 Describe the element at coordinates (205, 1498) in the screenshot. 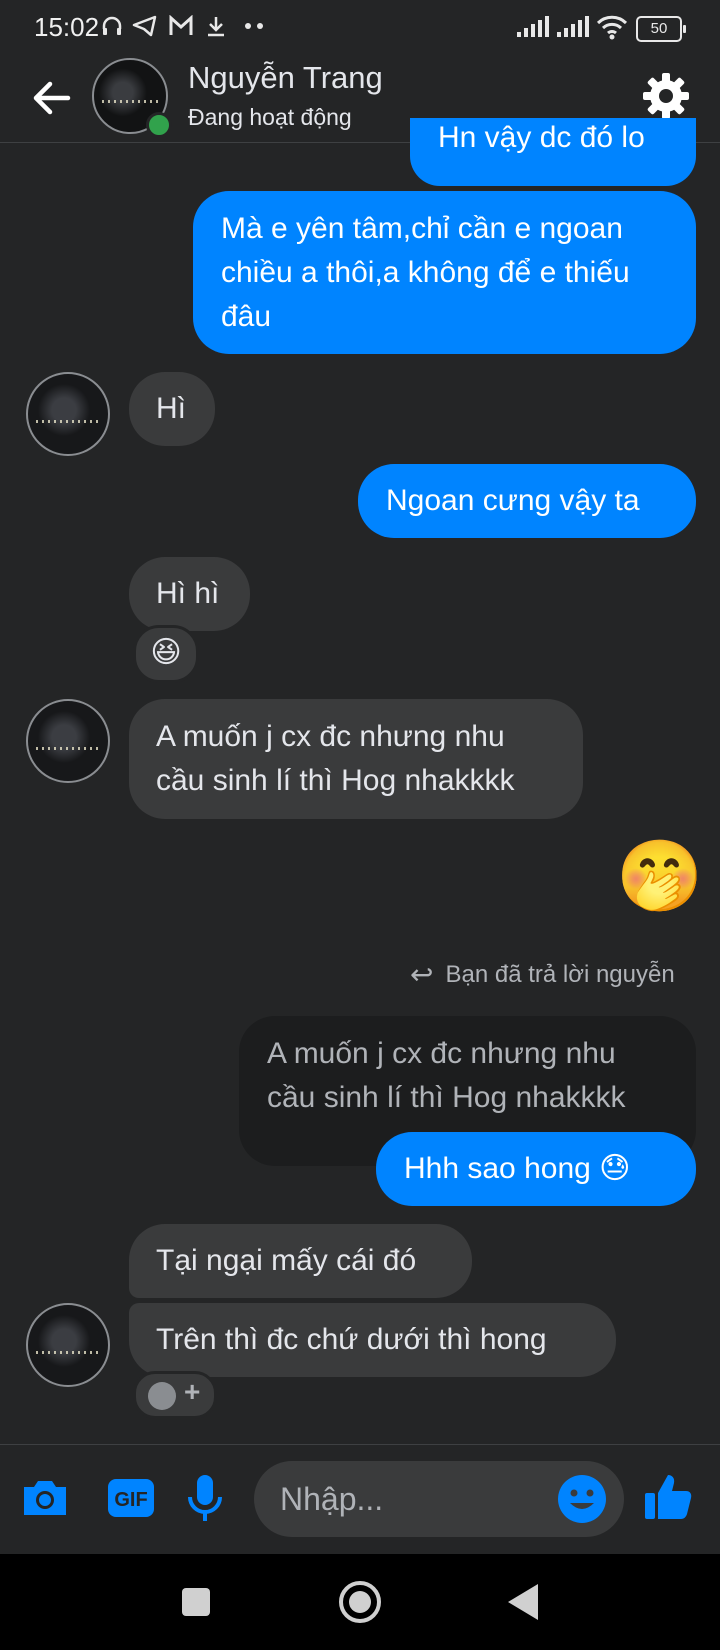

I see `microphone-icon` at that location.